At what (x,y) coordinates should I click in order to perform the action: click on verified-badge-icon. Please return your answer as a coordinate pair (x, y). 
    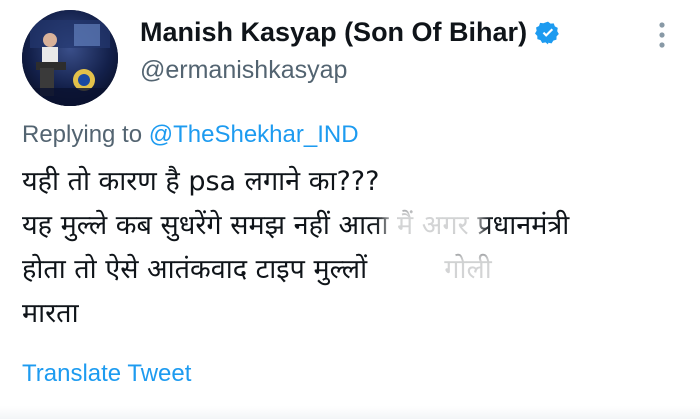
    Looking at the image, I should click on (547, 32).